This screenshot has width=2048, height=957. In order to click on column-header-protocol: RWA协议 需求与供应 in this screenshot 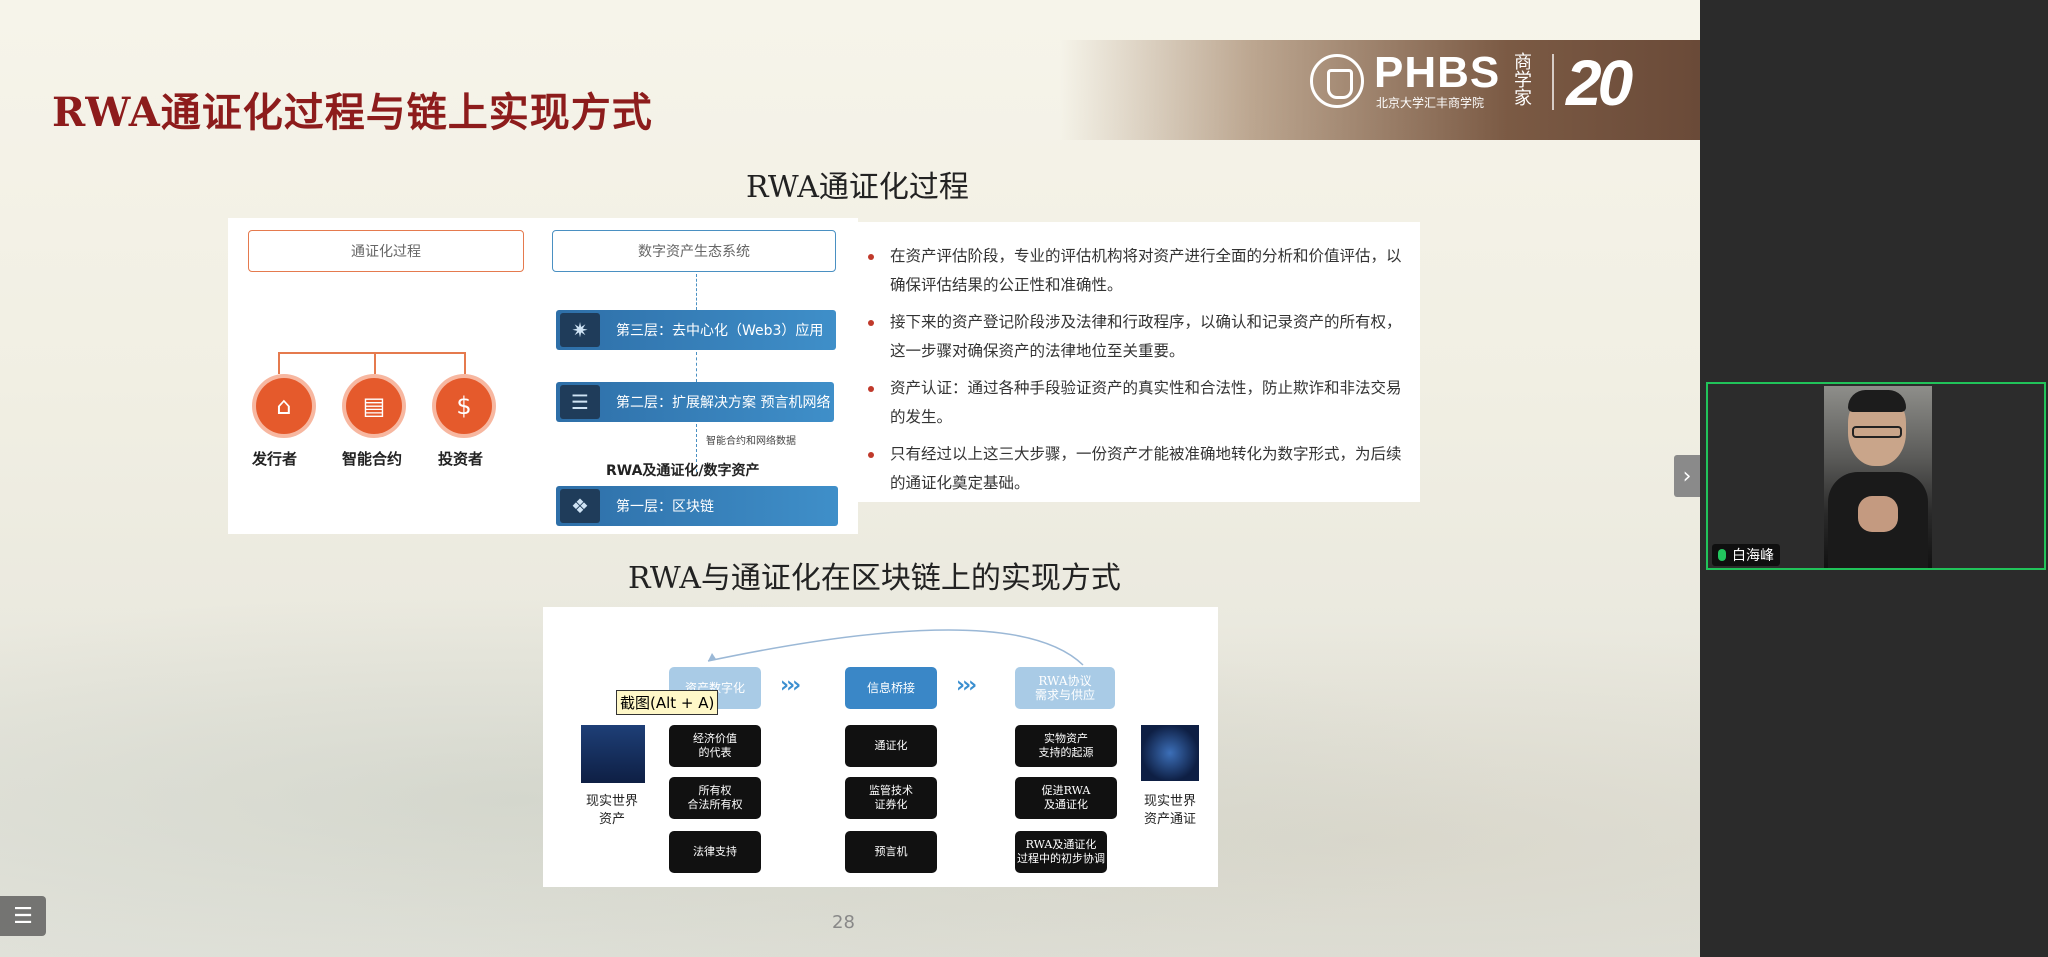, I will do `click(1065, 688)`.